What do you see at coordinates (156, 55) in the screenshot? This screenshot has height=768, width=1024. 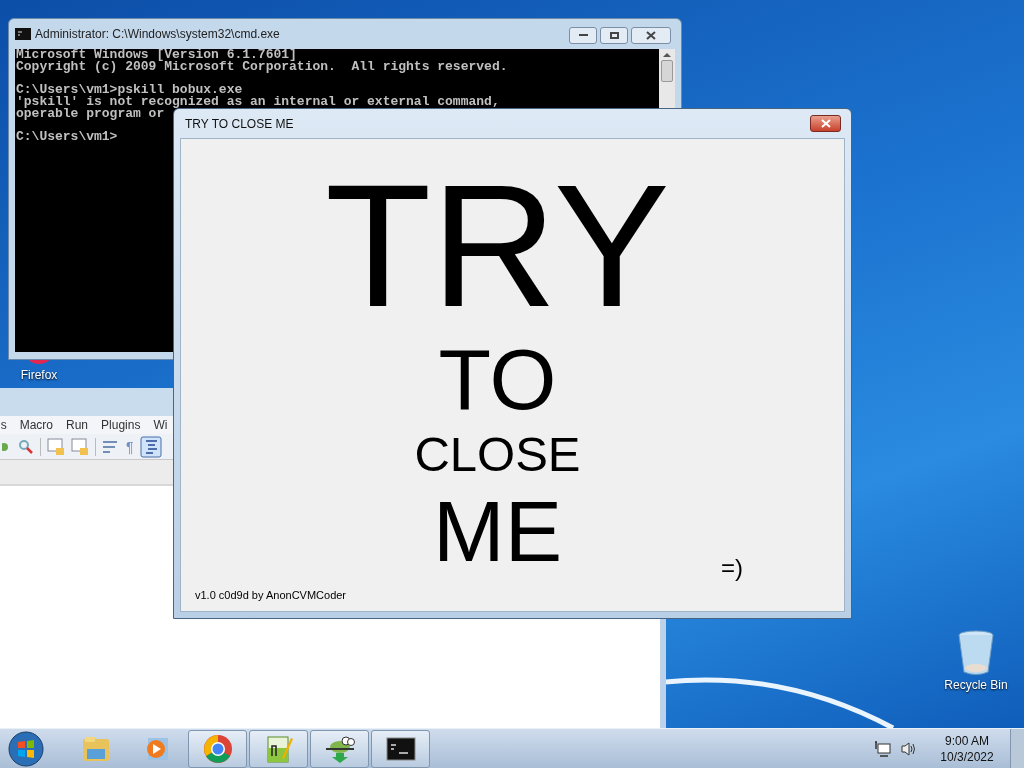 I see `console-line: Microsoft Windows [Version 6.1.7601]` at bounding box center [156, 55].